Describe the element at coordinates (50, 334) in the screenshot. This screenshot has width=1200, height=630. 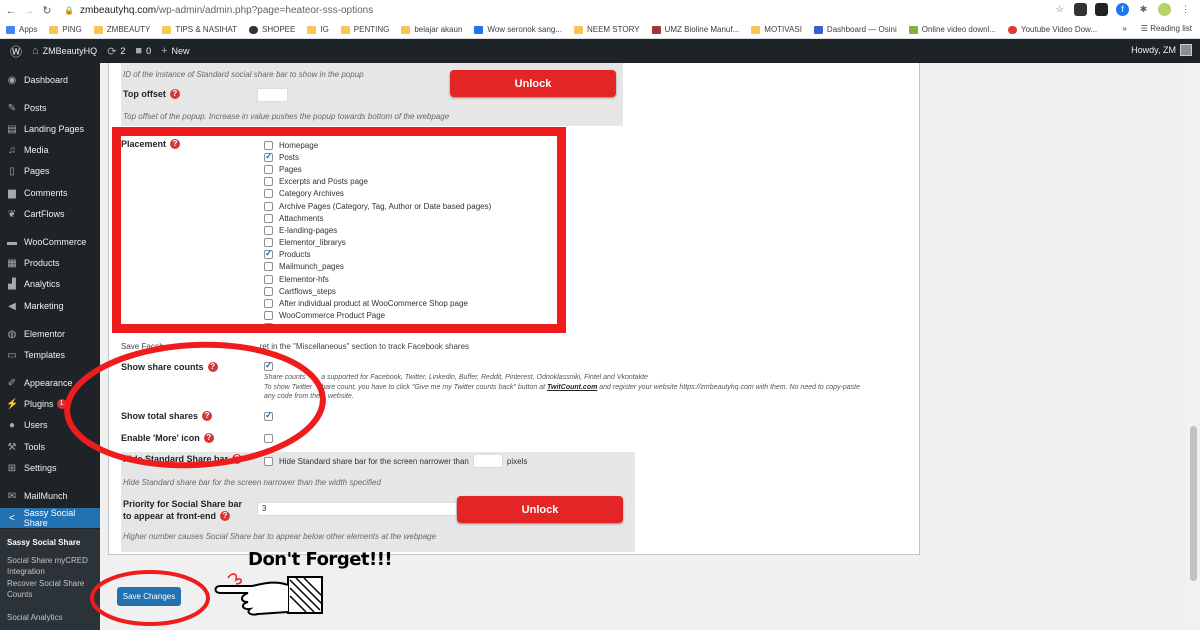
I see `sidebar-item-elementor: ◍ Elementor` at that location.